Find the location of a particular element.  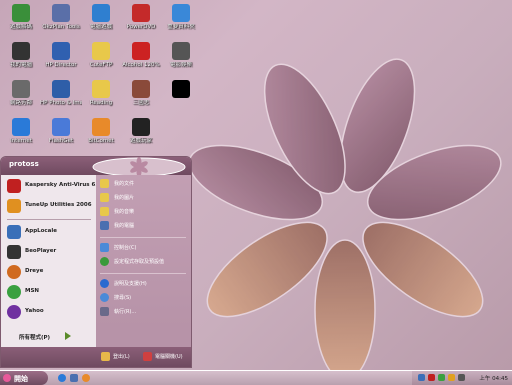

desktop-icon: PowerDVD is located at coordinates (141, 17).